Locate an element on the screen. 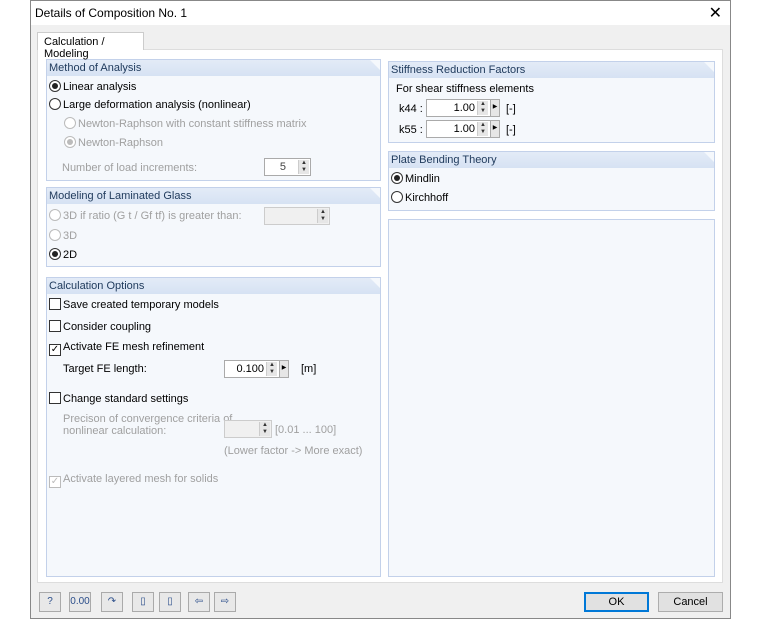 This screenshot has height=620, width=760. value: 0.100 is located at coordinates (250, 369).